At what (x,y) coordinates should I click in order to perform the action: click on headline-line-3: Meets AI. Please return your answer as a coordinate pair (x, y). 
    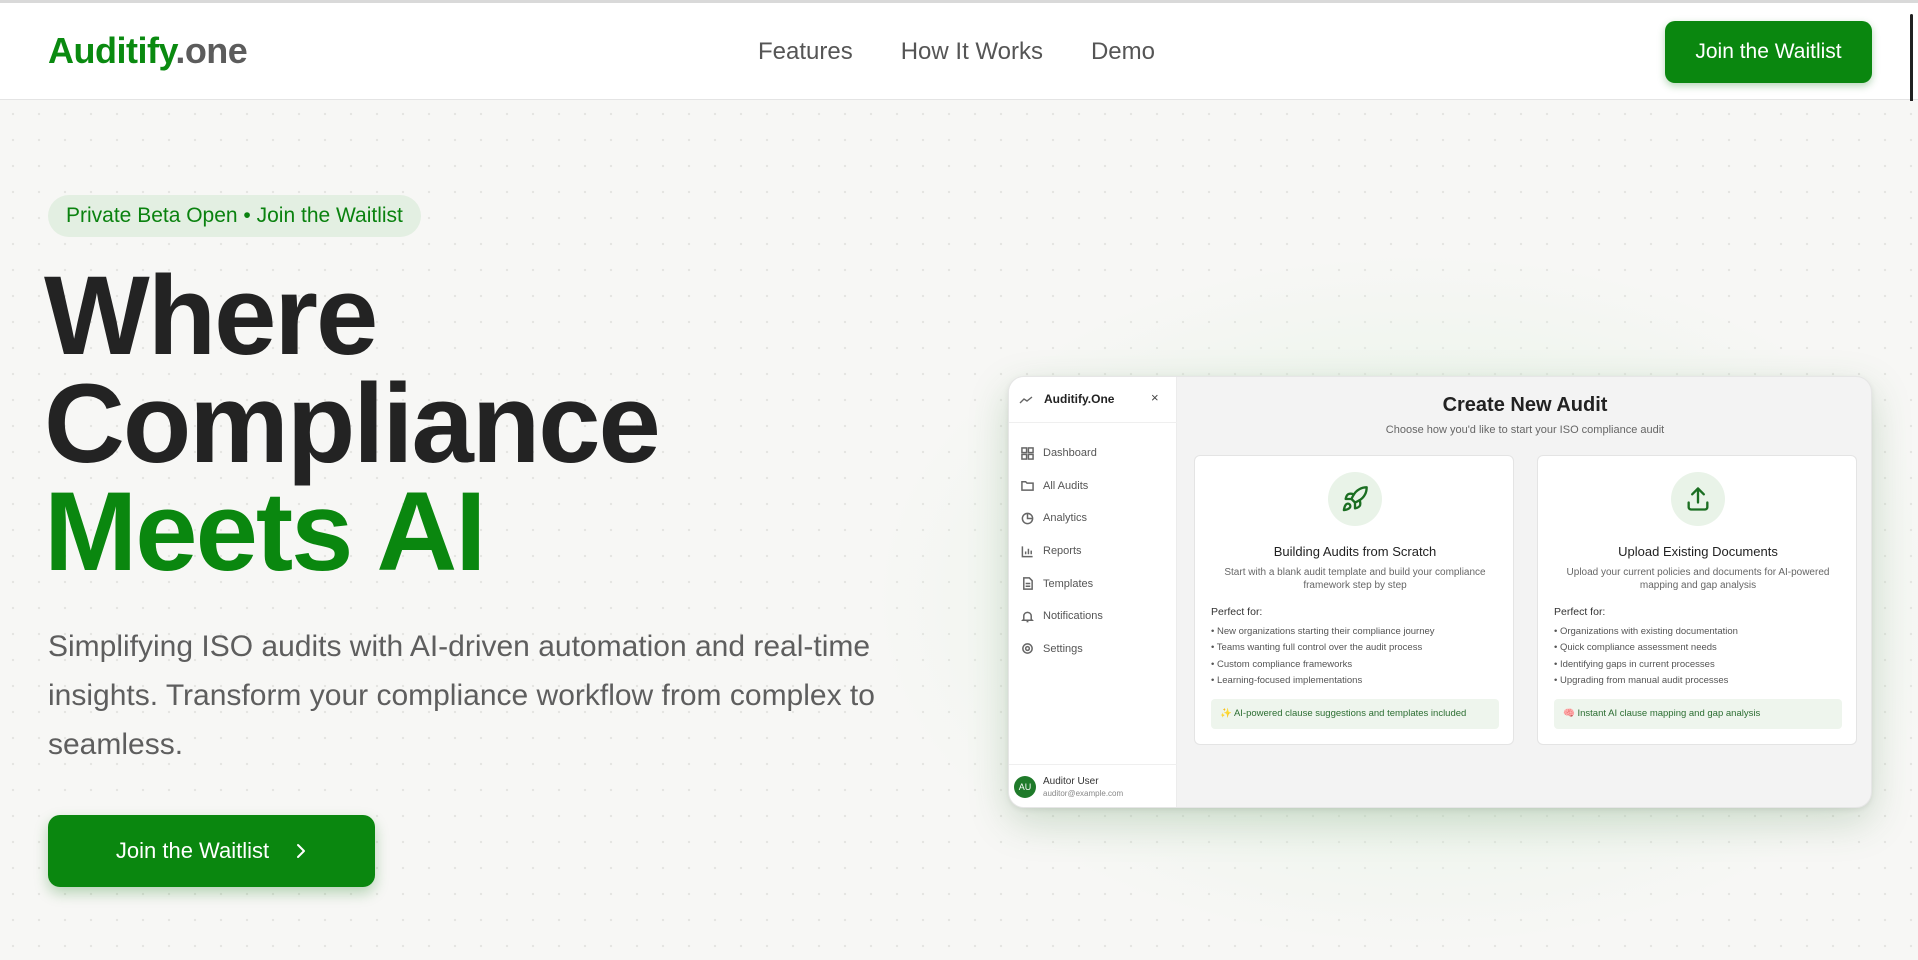
    Looking at the image, I should click on (265, 531).